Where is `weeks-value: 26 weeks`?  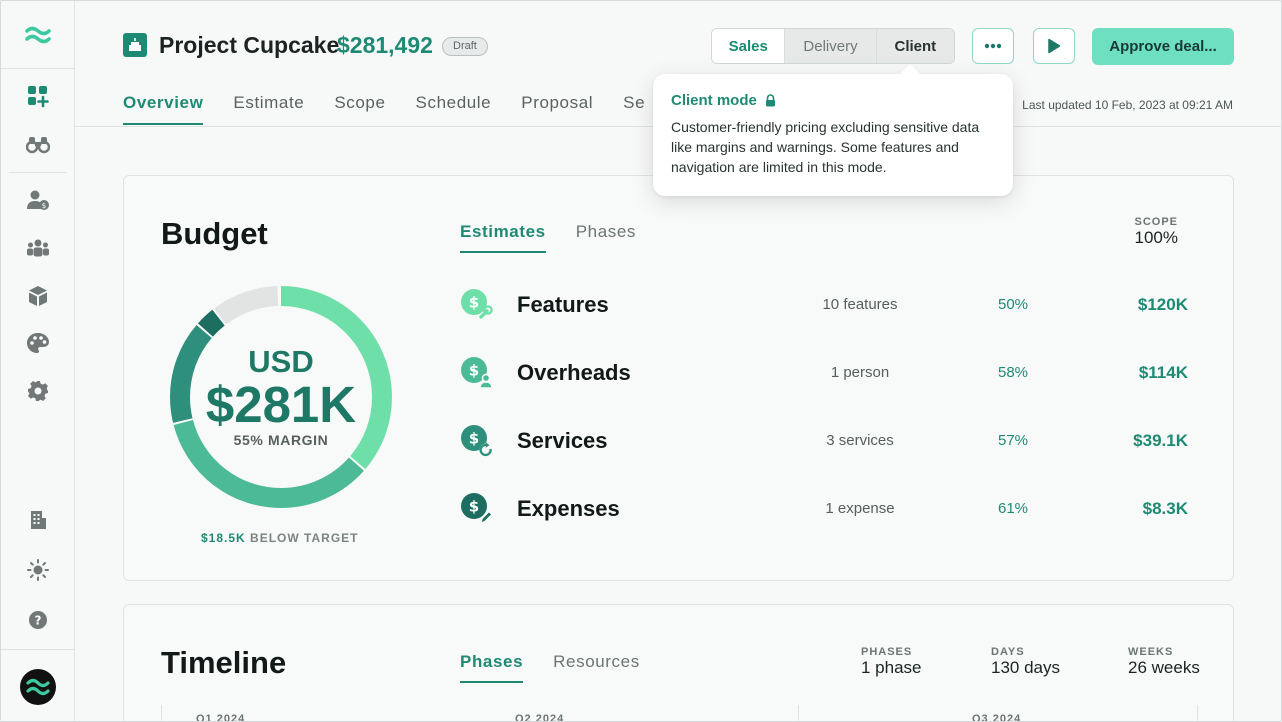
weeks-value: 26 weeks is located at coordinates (1164, 667).